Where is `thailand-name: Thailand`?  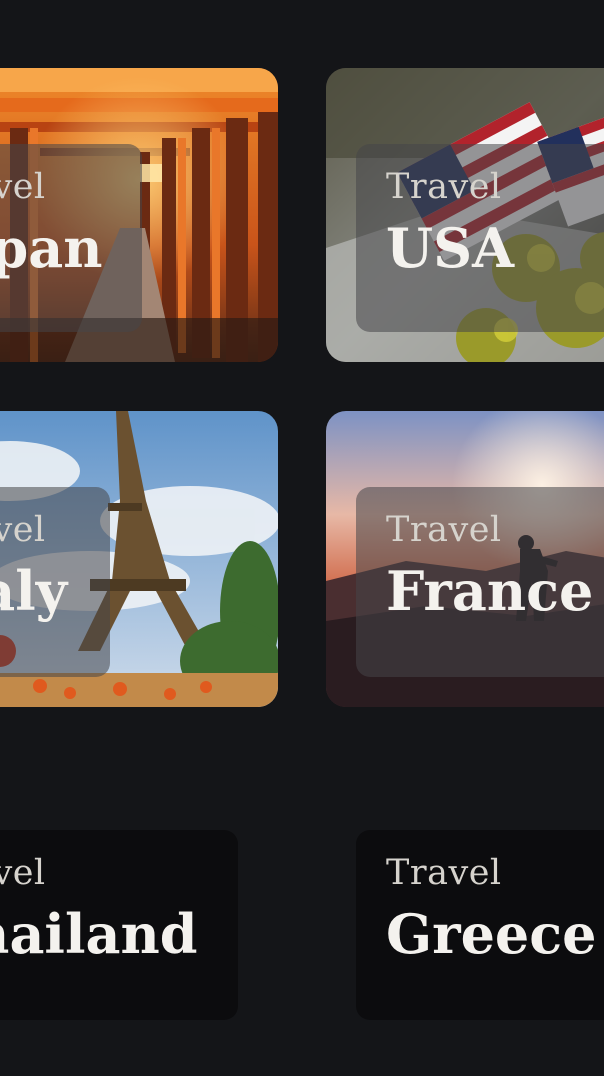 thailand-name: Thailand is located at coordinates (99, 934).